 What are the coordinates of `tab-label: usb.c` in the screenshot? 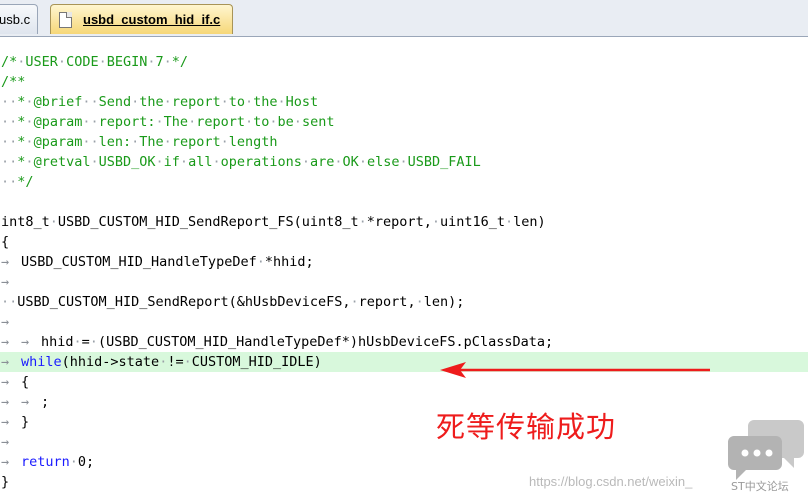 It's located at (15, 19).